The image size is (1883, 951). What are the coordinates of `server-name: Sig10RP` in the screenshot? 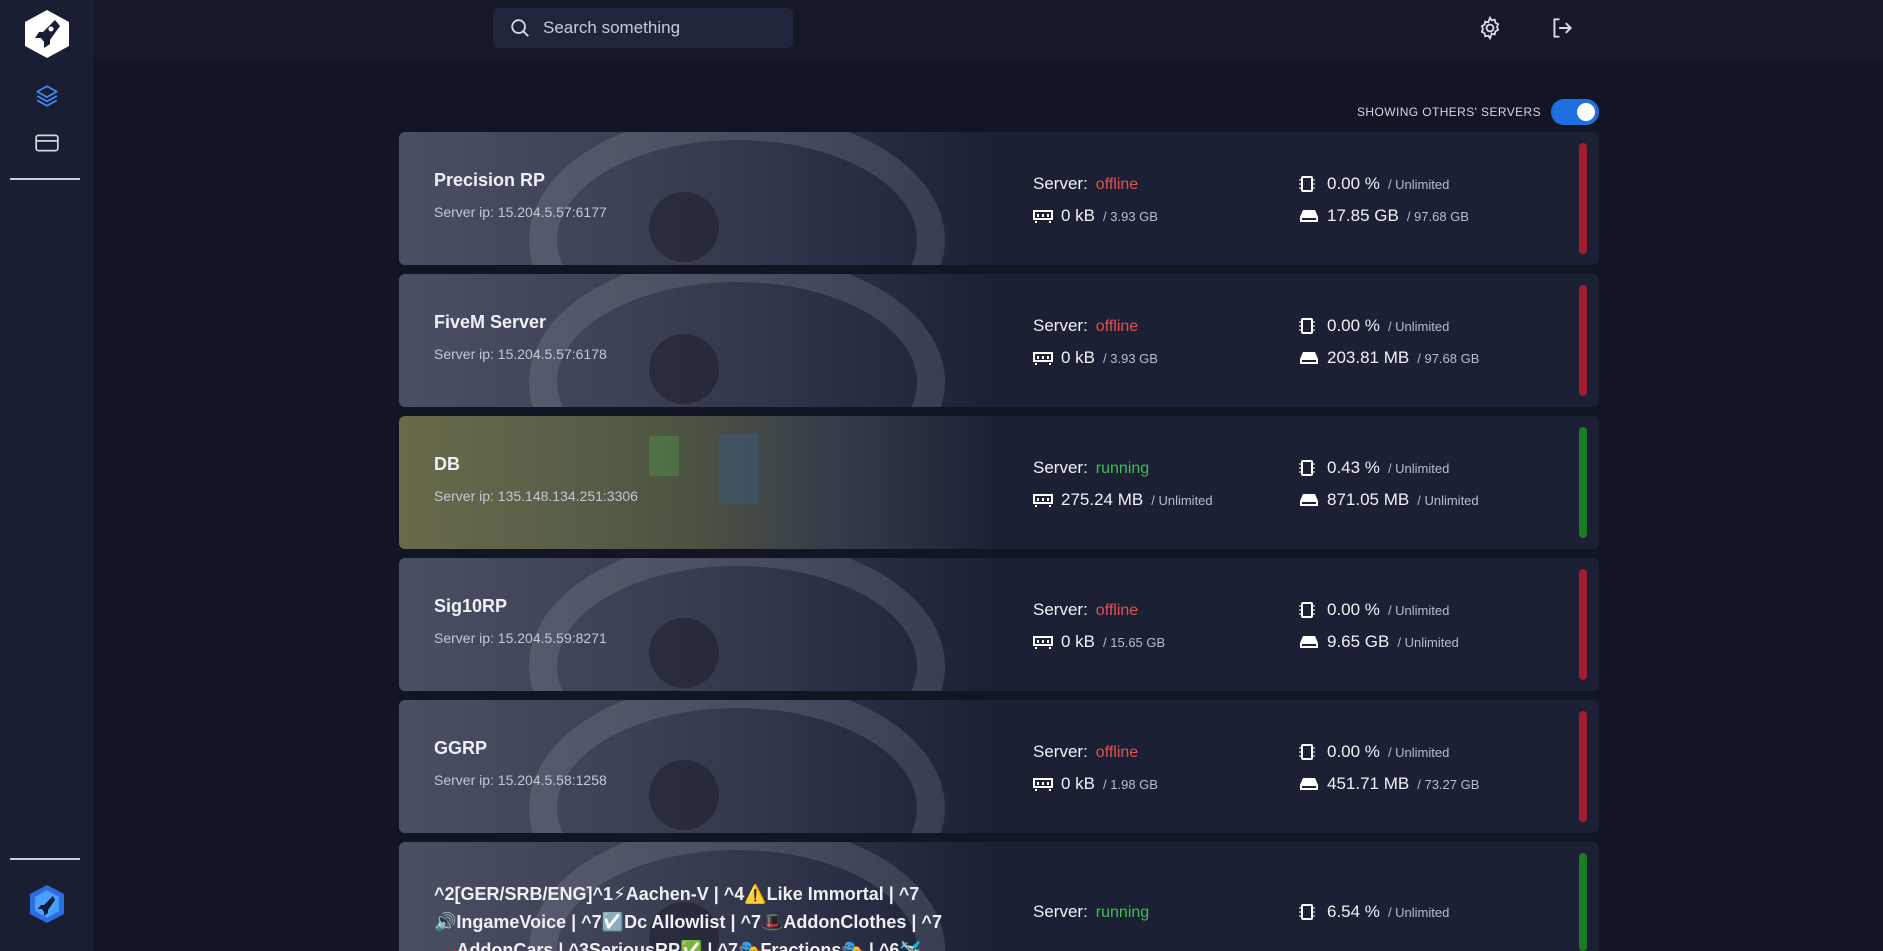 It's located at (471, 606).